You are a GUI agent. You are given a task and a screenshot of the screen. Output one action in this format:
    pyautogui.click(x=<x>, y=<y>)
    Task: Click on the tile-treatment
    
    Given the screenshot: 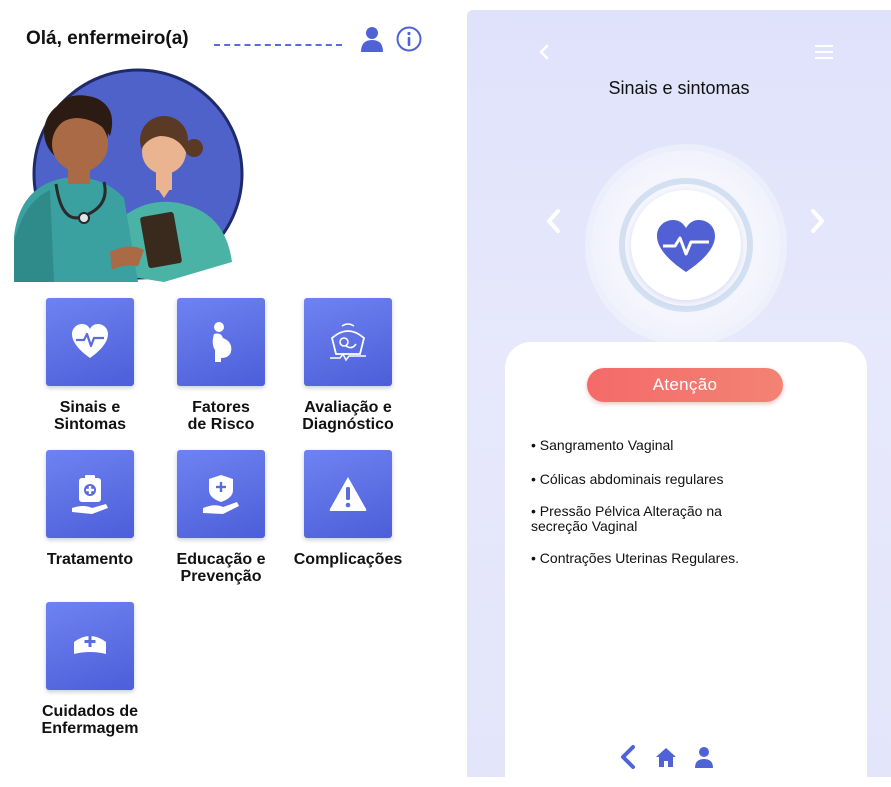 What is the action you would take?
    pyautogui.click(x=90, y=494)
    